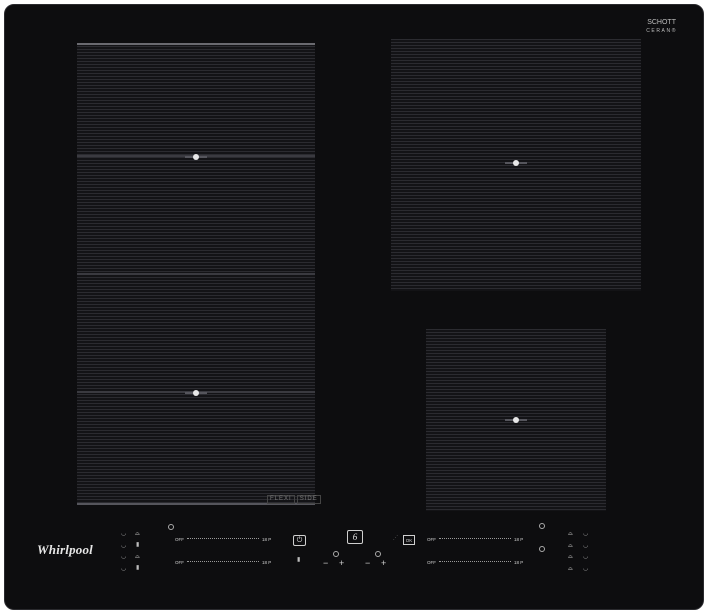  Describe the element at coordinates (65, 549) in the screenshot. I see `whirlpool-logo: Whirlpool` at that location.